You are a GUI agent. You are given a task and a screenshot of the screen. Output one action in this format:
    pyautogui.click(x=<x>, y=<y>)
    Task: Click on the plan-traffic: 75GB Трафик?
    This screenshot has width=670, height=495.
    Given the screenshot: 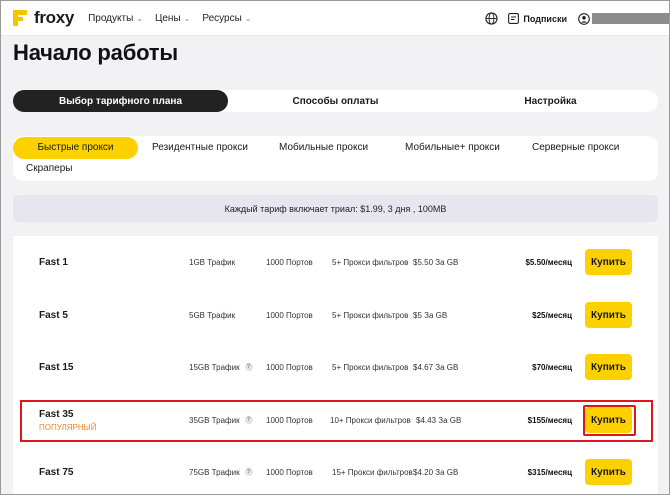 What is the action you would take?
    pyautogui.click(x=221, y=470)
    